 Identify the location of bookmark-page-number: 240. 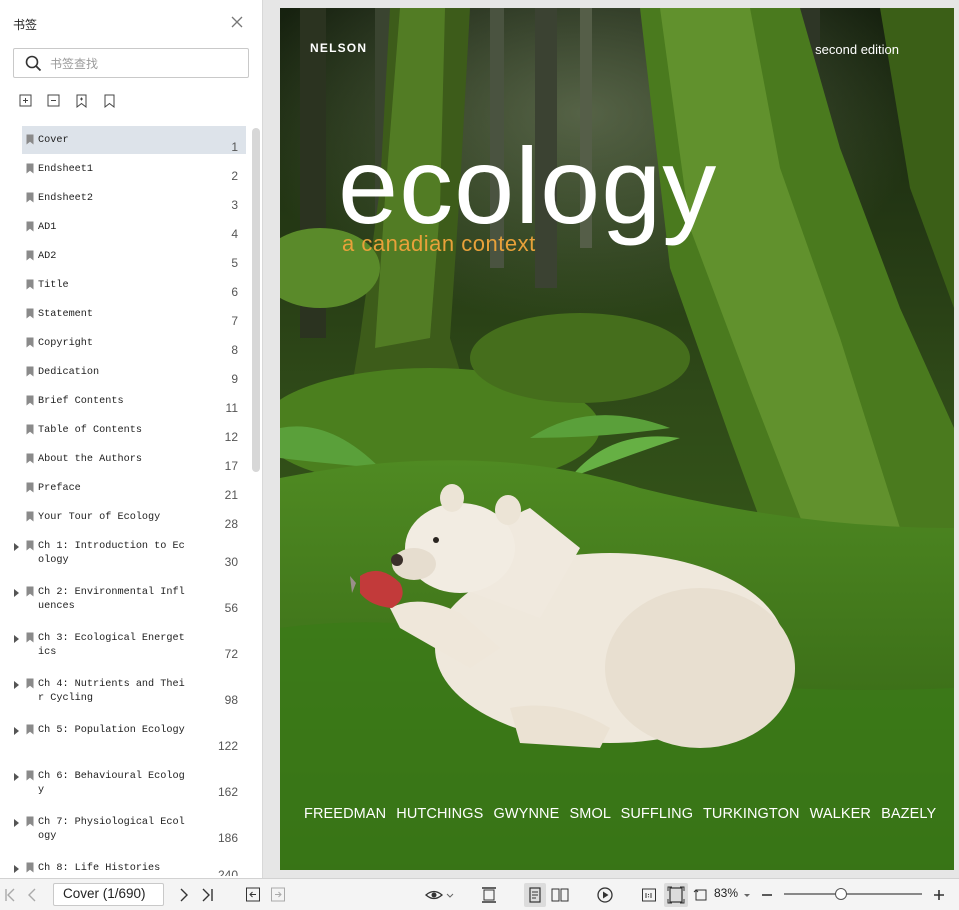
(227, 872).